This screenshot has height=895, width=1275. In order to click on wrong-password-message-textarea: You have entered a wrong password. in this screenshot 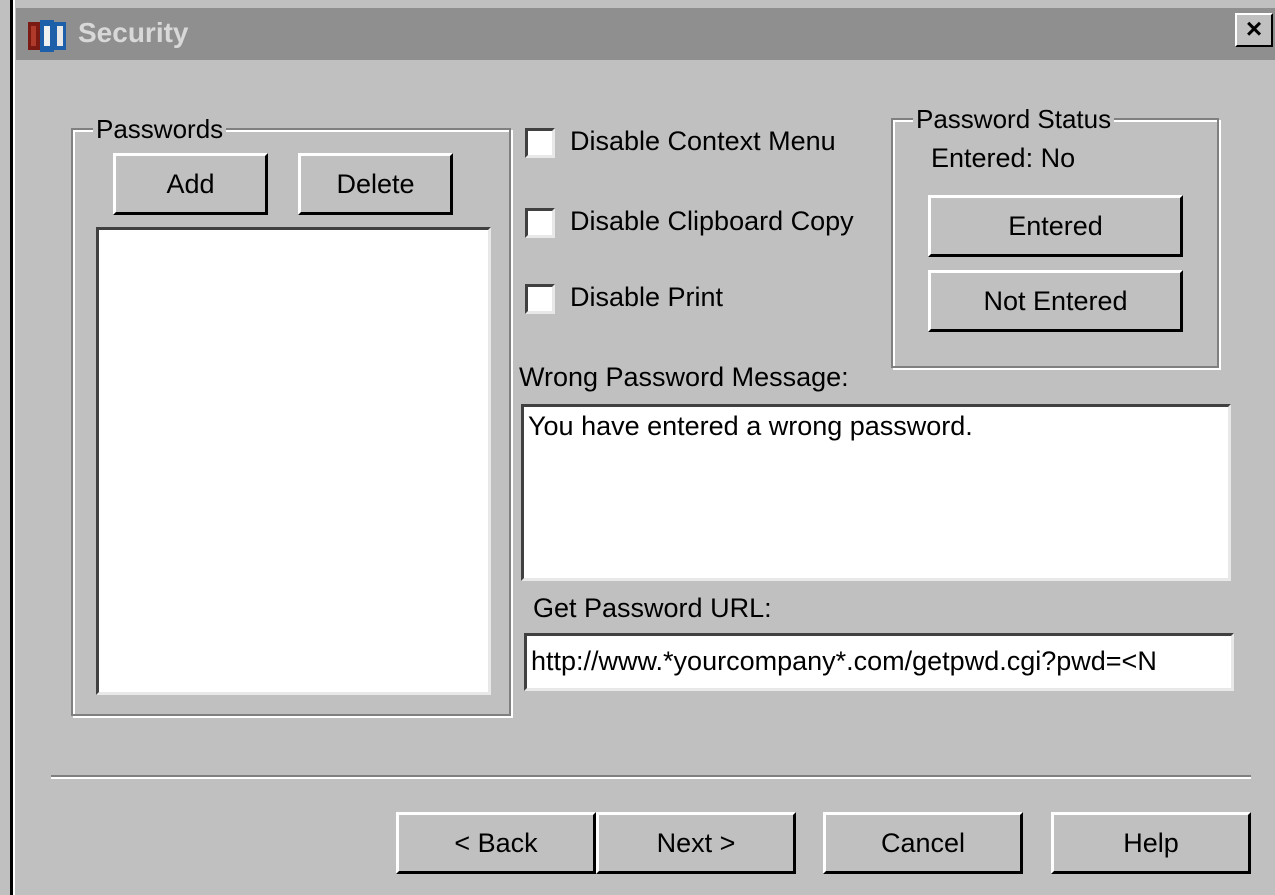, I will do `click(876, 492)`.